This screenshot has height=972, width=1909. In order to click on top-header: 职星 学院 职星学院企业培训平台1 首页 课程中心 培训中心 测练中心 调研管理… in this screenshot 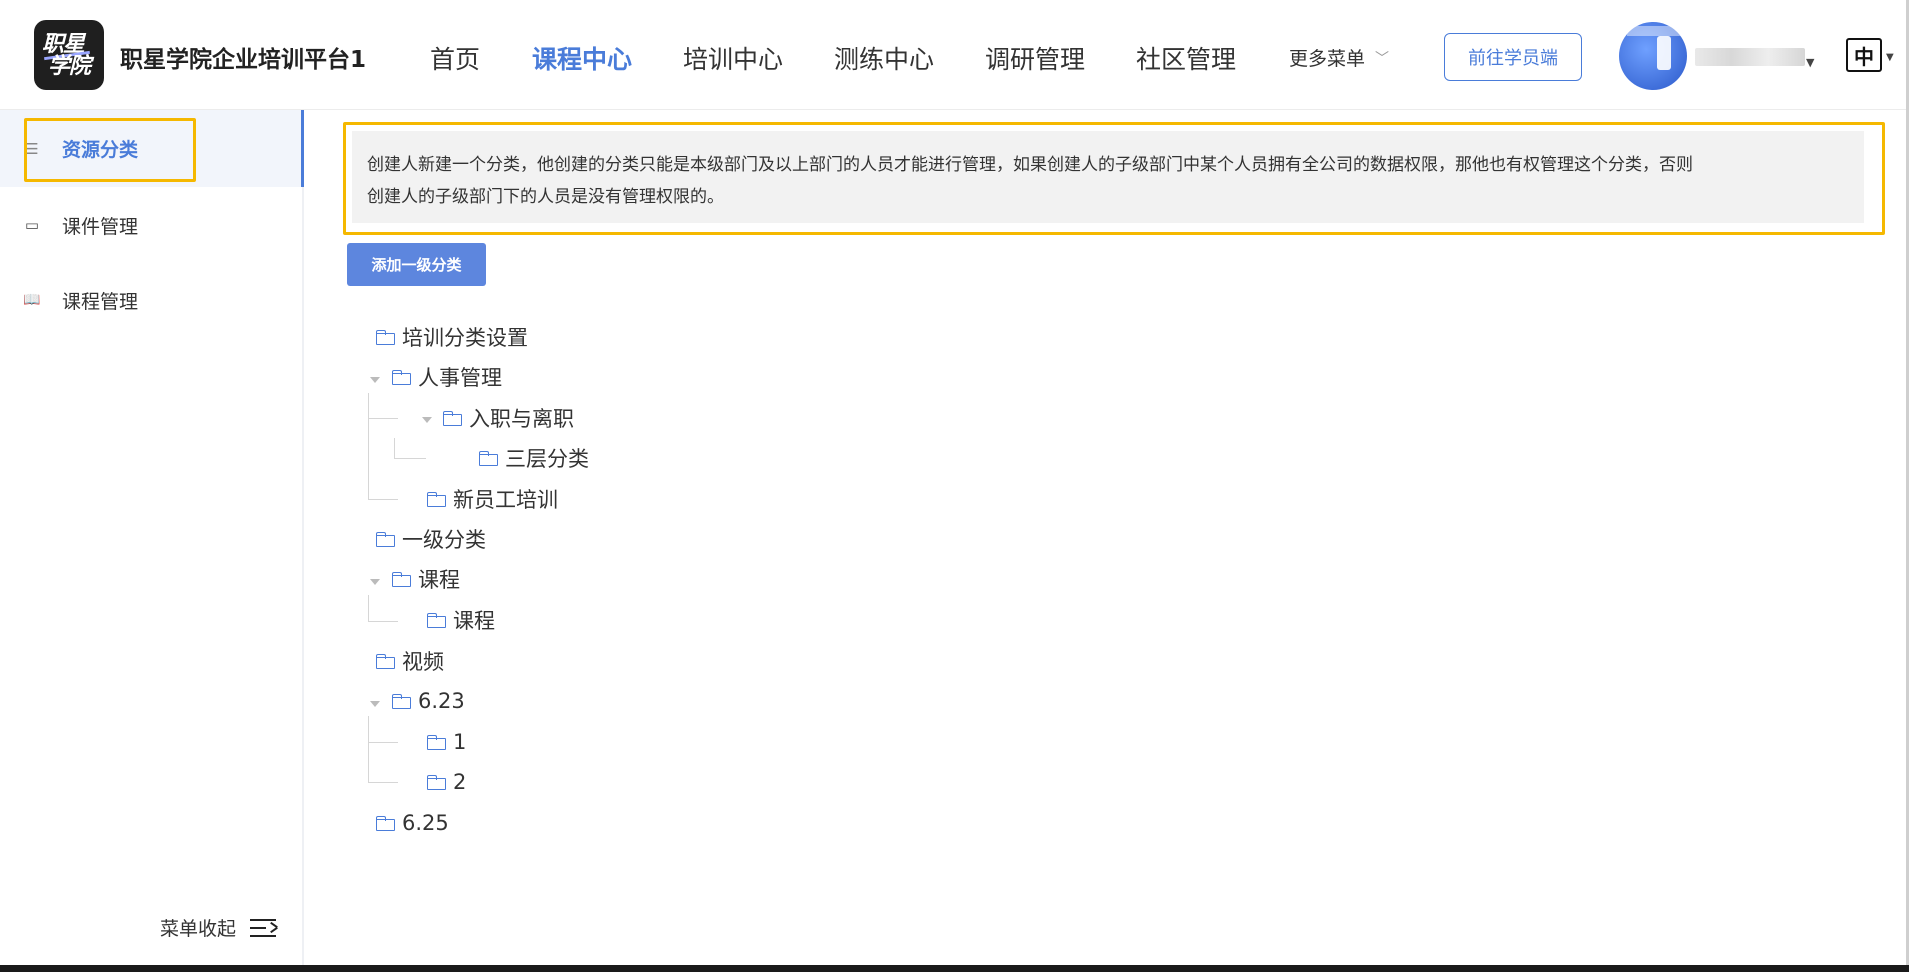, I will do `click(954, 55)`.